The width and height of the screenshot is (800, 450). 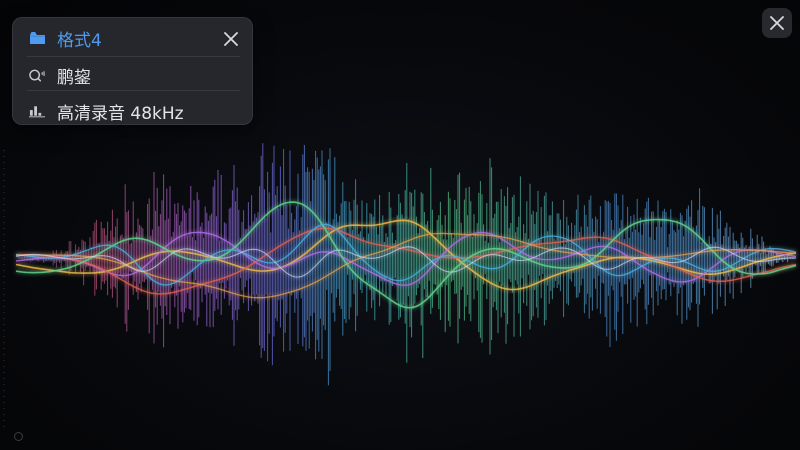 I want to click on info-row-quality: 高清录音 48kHz, so click(x=132, y=111).